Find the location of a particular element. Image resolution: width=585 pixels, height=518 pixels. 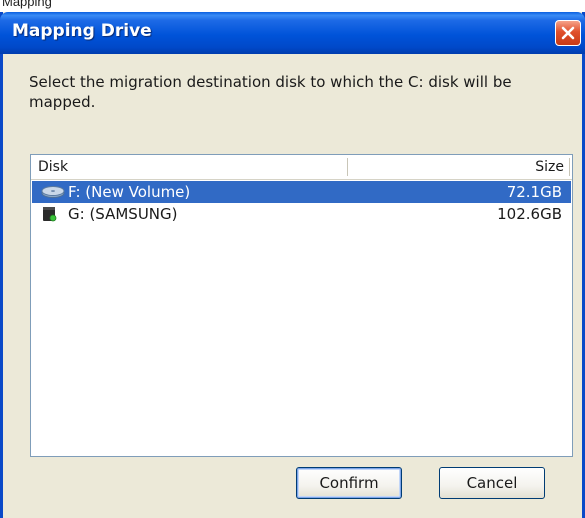

disk-name: F: (New Volume) is located at coordinates (129, 192).